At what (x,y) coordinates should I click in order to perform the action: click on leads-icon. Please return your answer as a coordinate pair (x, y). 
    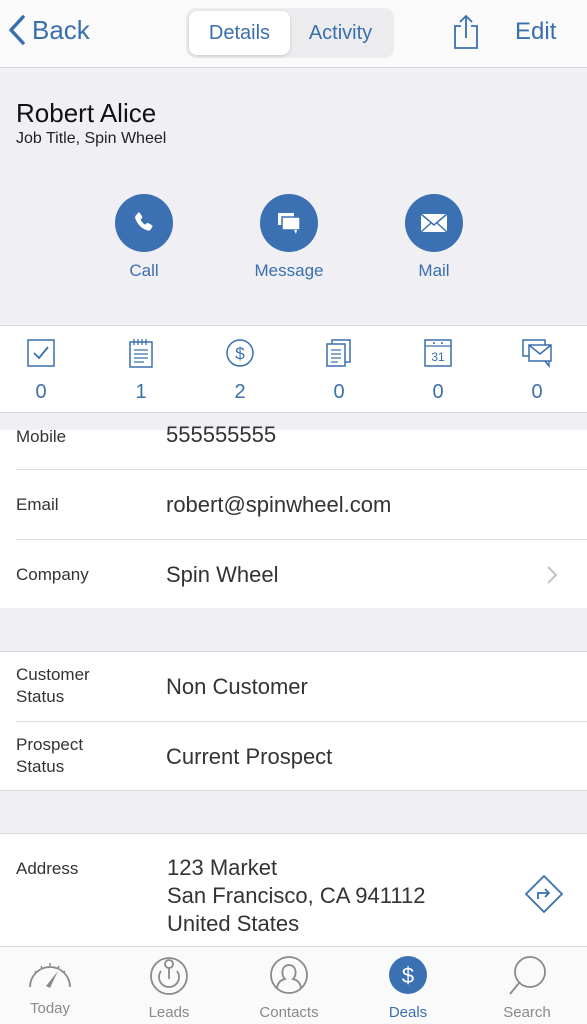
    Looking at the image, I should click on (169, 976).